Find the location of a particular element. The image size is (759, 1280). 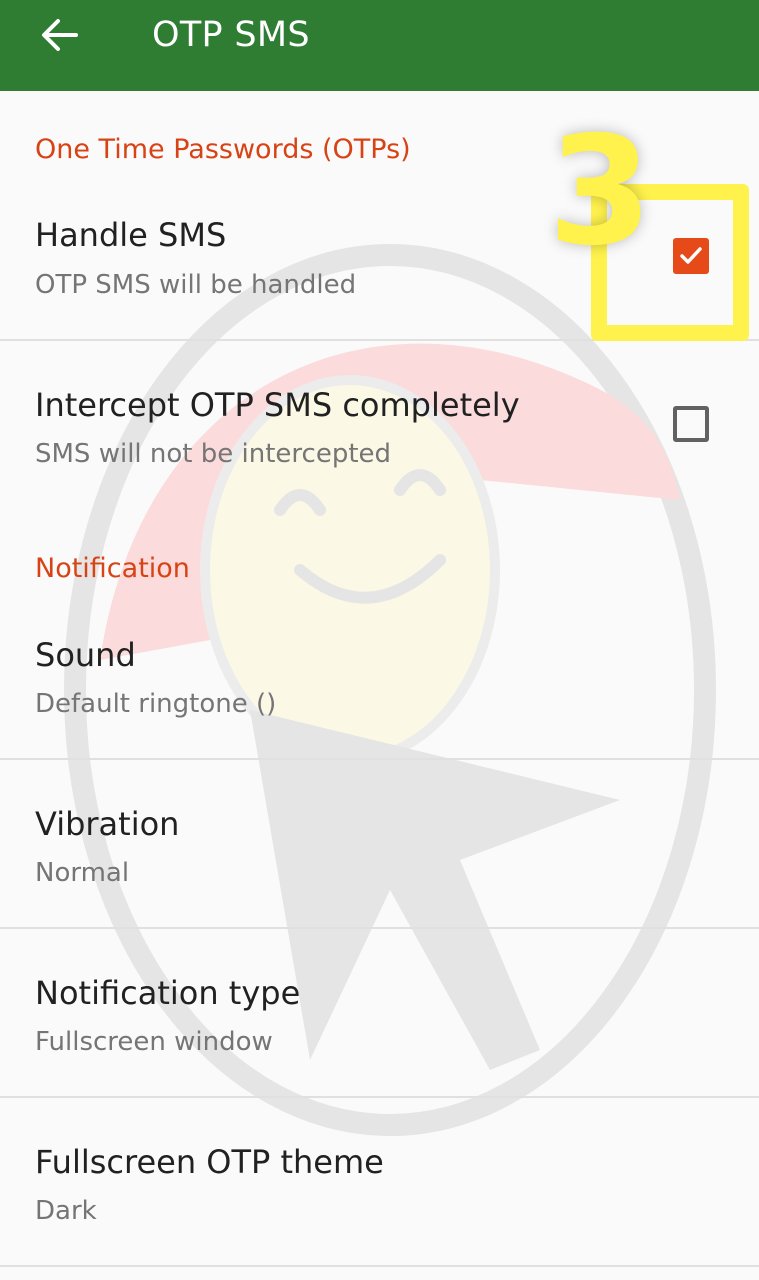

app-bar: OTP SMS is located at coordinates (379, 45).